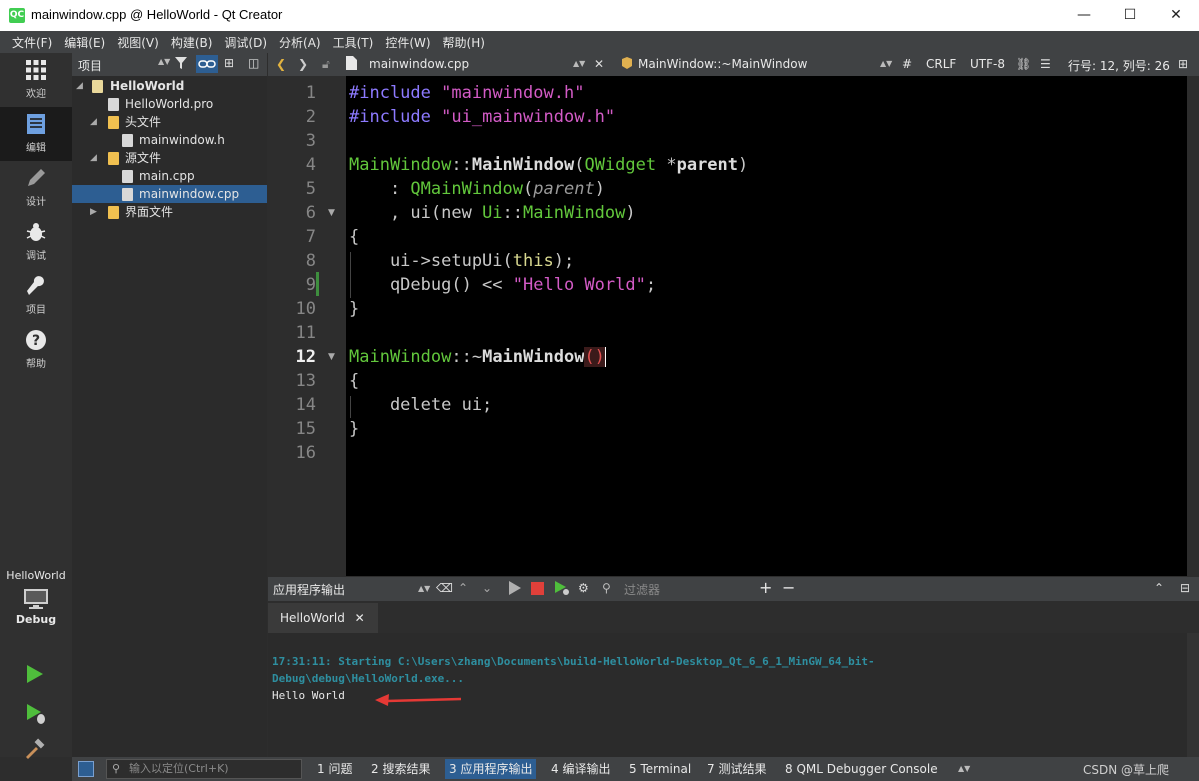 This screenshot has width=1199, height=781. I want to click on menu-tools: 工具(T), so click(353, 42).